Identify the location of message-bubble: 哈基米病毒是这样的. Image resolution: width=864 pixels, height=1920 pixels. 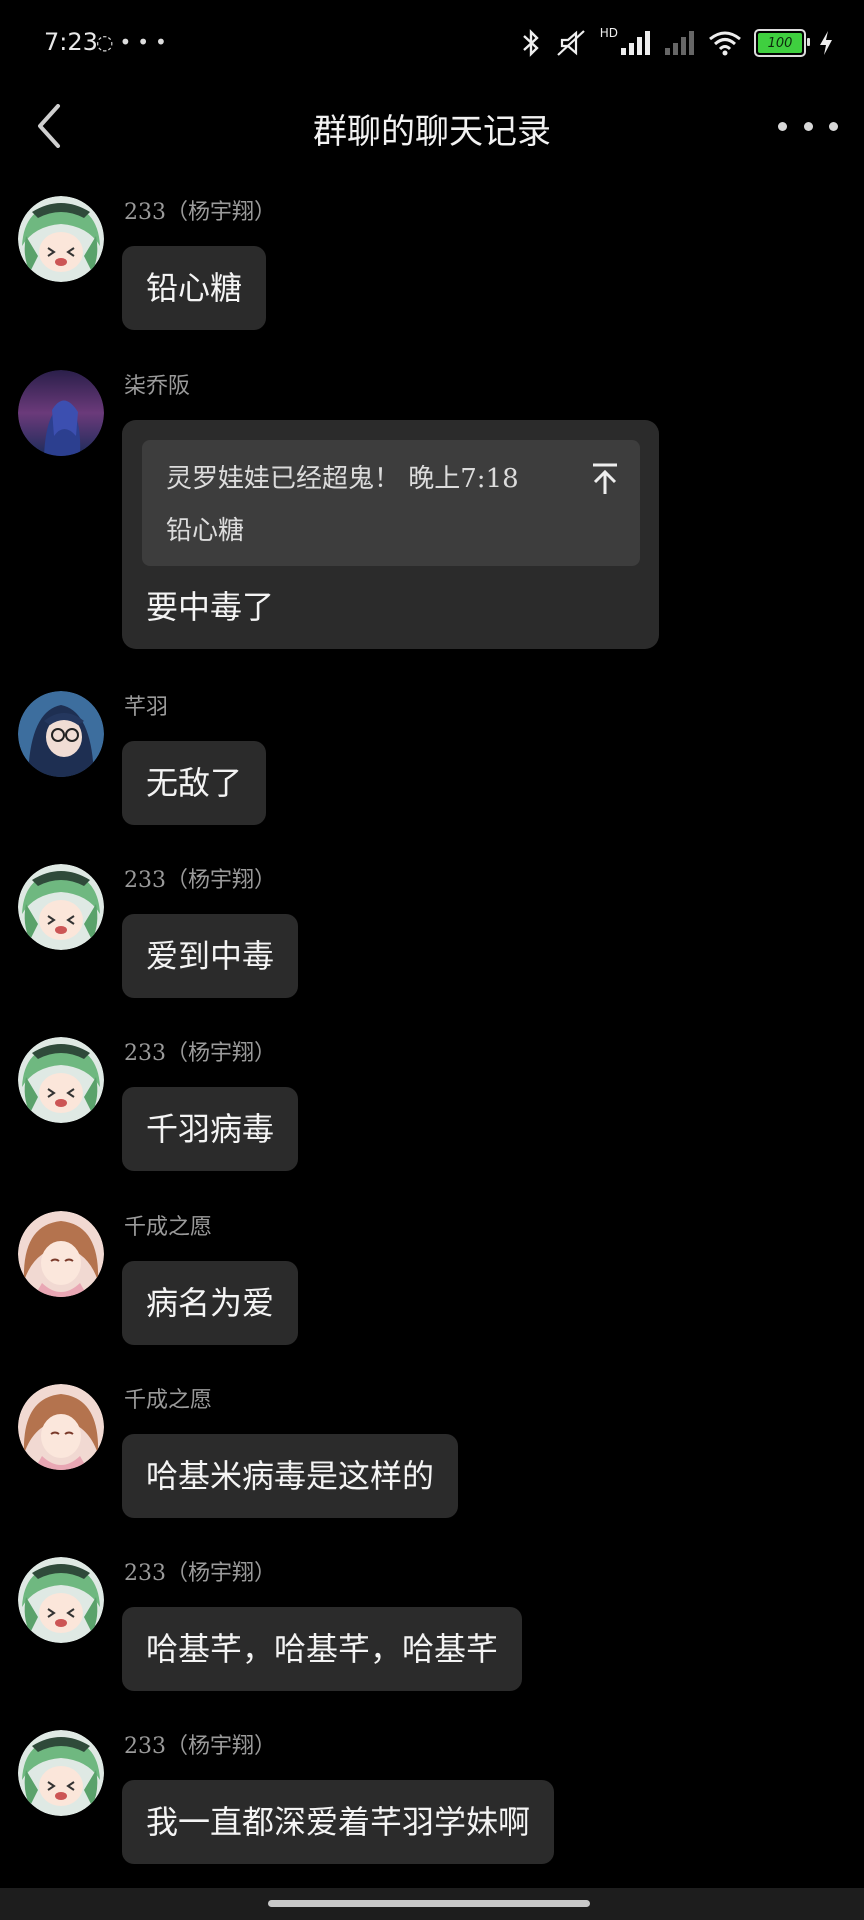
(290, 1476).